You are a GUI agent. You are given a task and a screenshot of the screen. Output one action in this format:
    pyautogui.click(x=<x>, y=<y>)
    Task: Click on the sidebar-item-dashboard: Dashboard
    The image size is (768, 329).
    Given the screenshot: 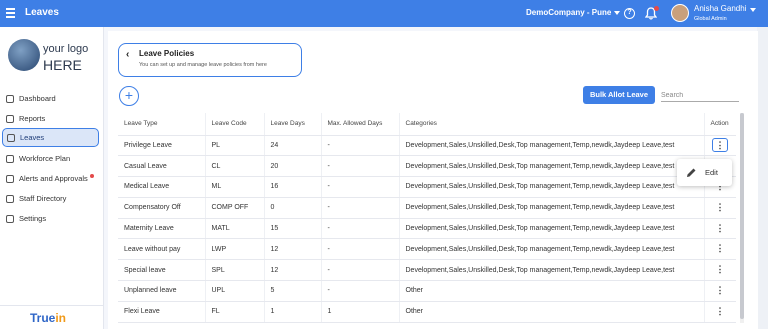 What is the action you would take?
    pyautogui.click(x=50, y=98)
    